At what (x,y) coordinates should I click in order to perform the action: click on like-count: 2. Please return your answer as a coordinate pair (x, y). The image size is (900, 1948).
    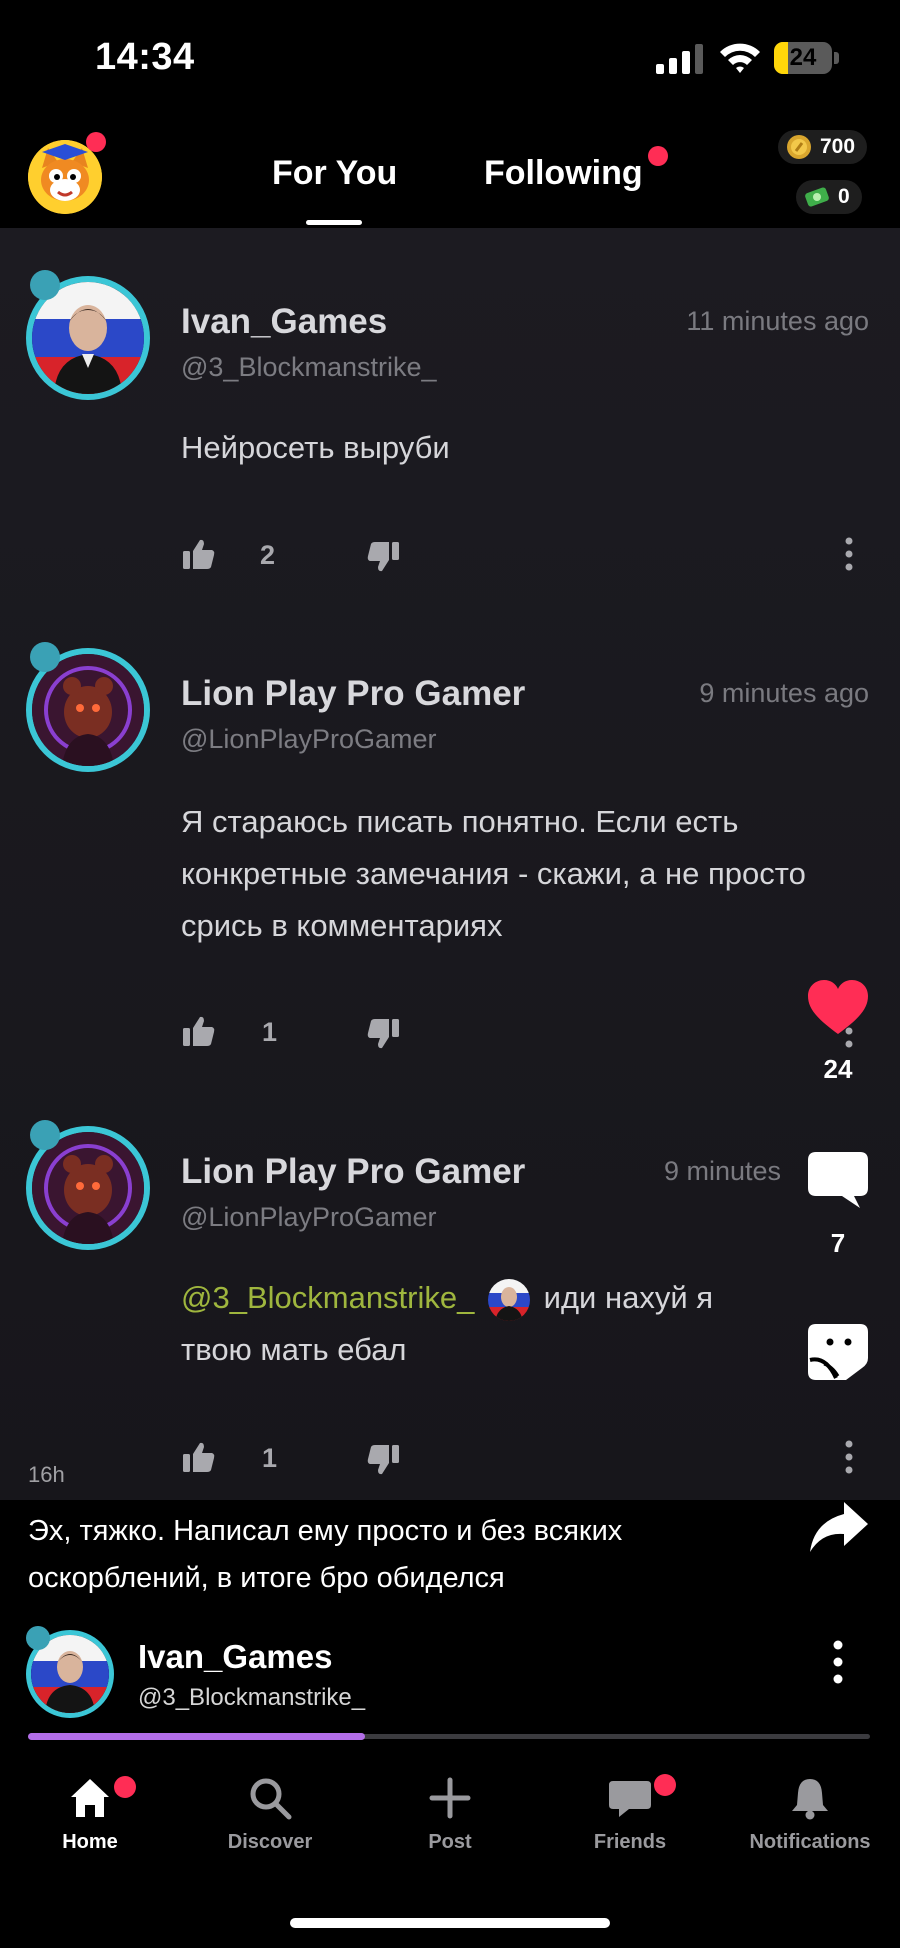
    Looking at the image, I should click on (268, 555).